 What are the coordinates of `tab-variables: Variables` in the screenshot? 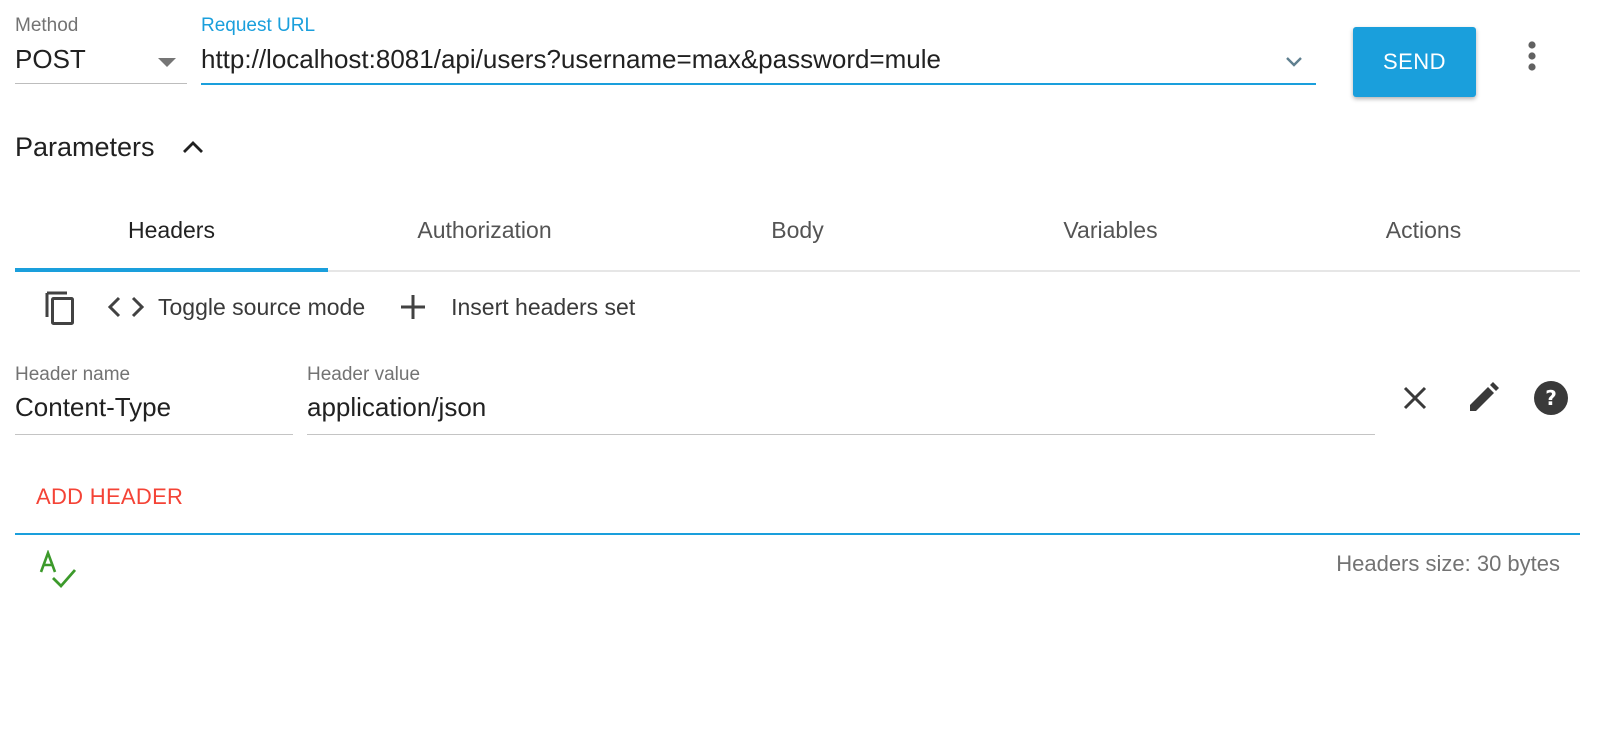 It's located at (1110, 235).